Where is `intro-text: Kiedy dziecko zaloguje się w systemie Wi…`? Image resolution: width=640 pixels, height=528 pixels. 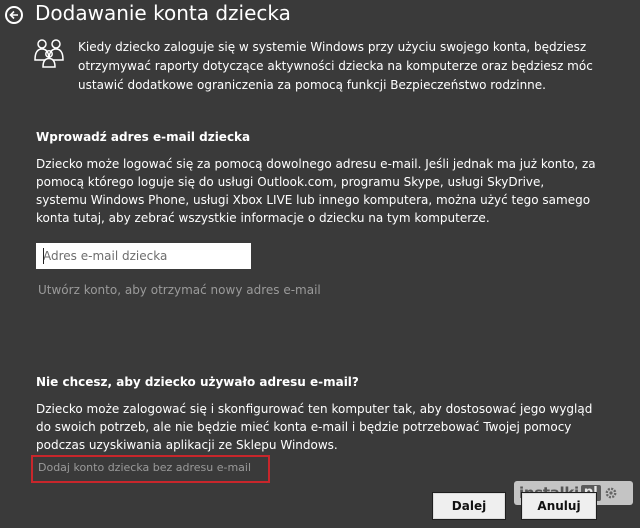
intro-text: Kiedy dziecko zaloguje się w systemie Wi… is located at coordinates (335, 66).